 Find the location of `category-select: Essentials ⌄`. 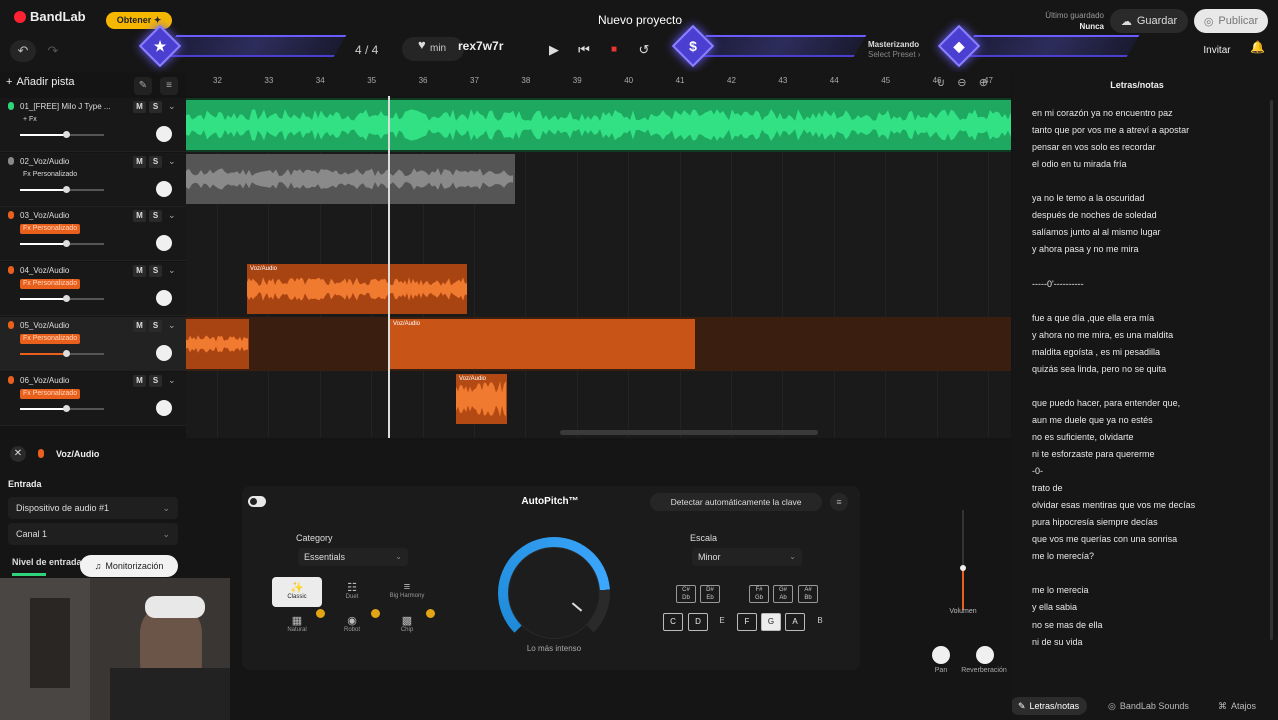

category-select: Essentials ⌄ is located at coordinates (353, 557).